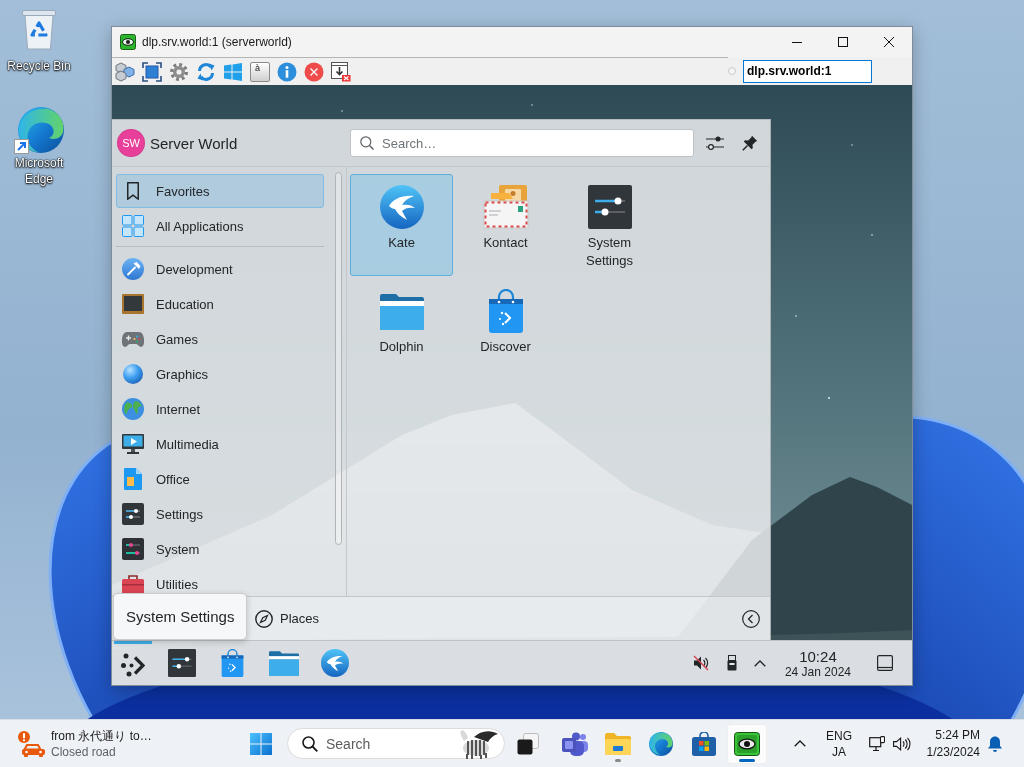 The image size is (1024, 767). What do you see at coordinates (314, 71) in the screenshot?
I see `close-circle-icon` at bounding box center [314, 71].